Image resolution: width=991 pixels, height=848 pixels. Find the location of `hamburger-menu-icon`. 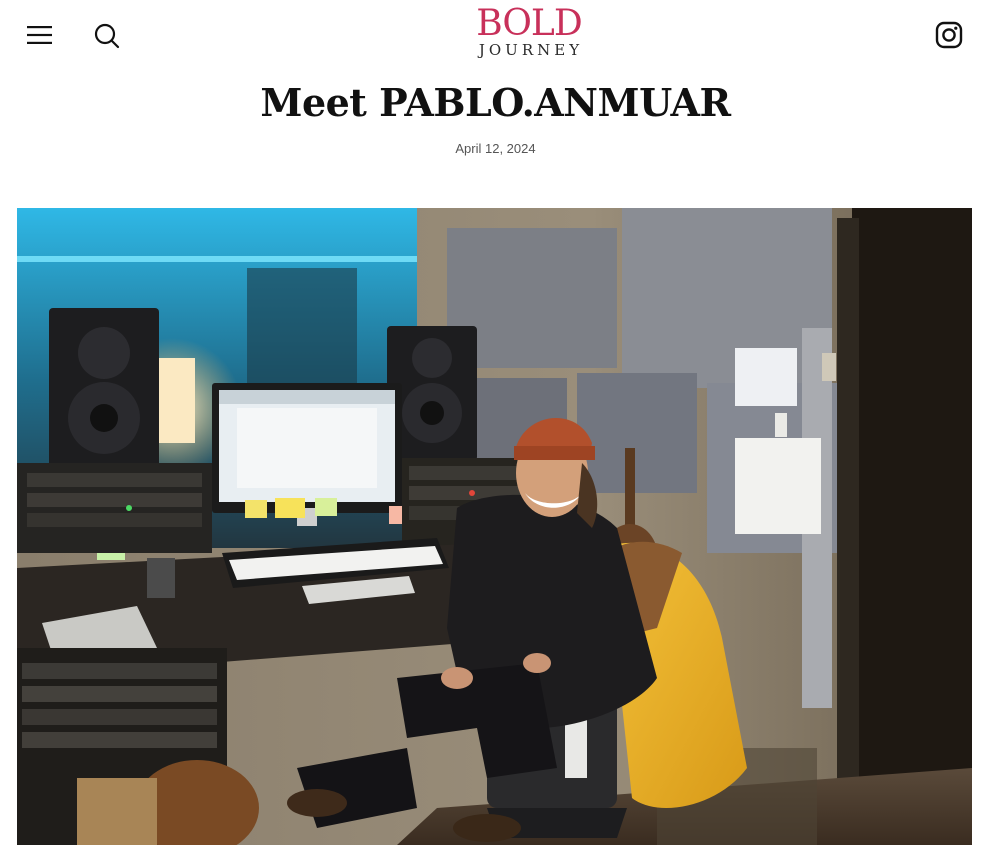

hamburger-menu-icon is located at coordinates (39, 35).